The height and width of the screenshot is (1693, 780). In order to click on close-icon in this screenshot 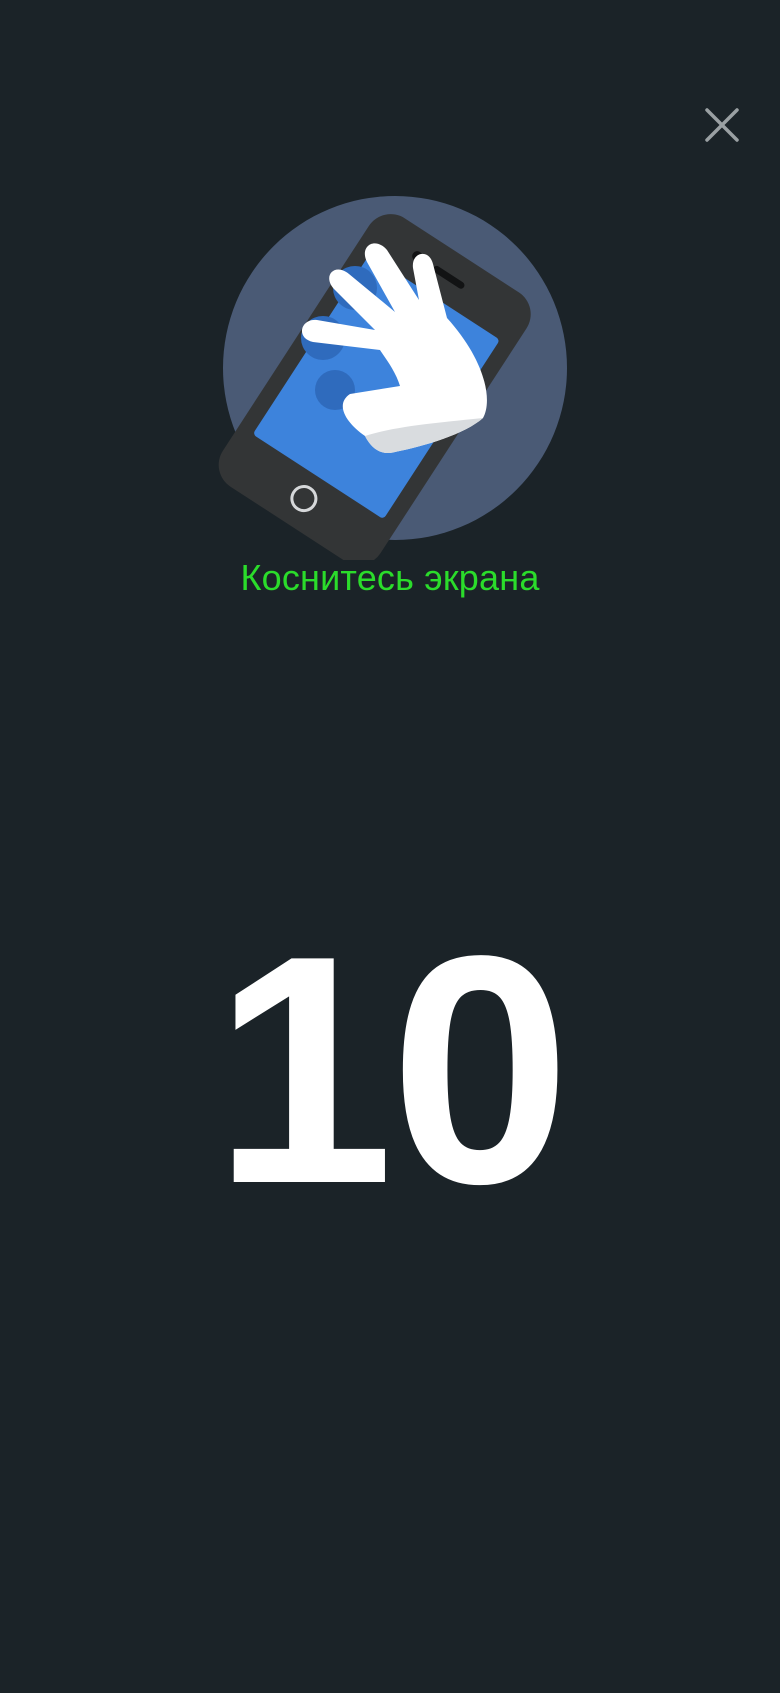, I will do `click(722, 125)`.